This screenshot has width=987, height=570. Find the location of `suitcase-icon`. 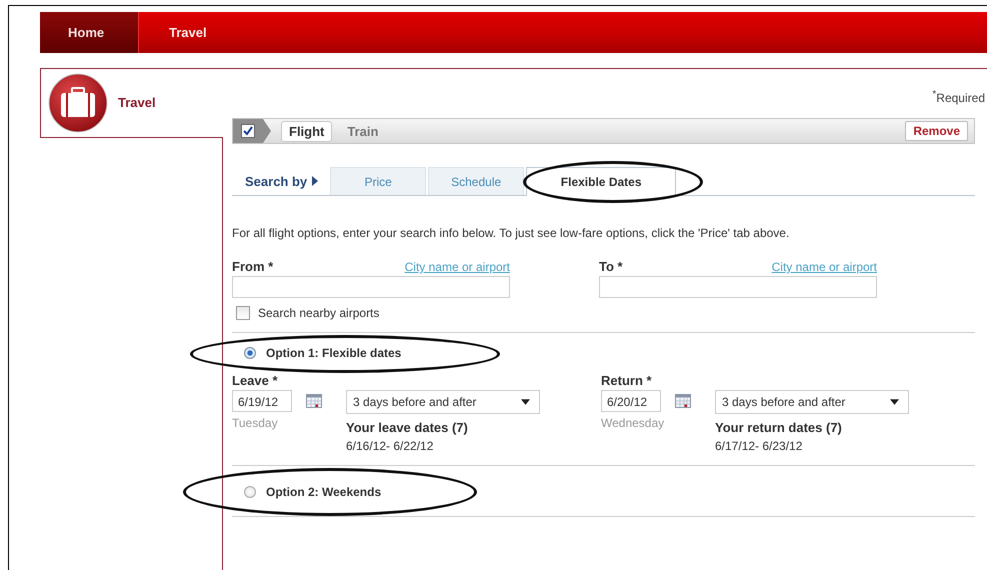

suitcase-icon is located at coordinates (78, 103).